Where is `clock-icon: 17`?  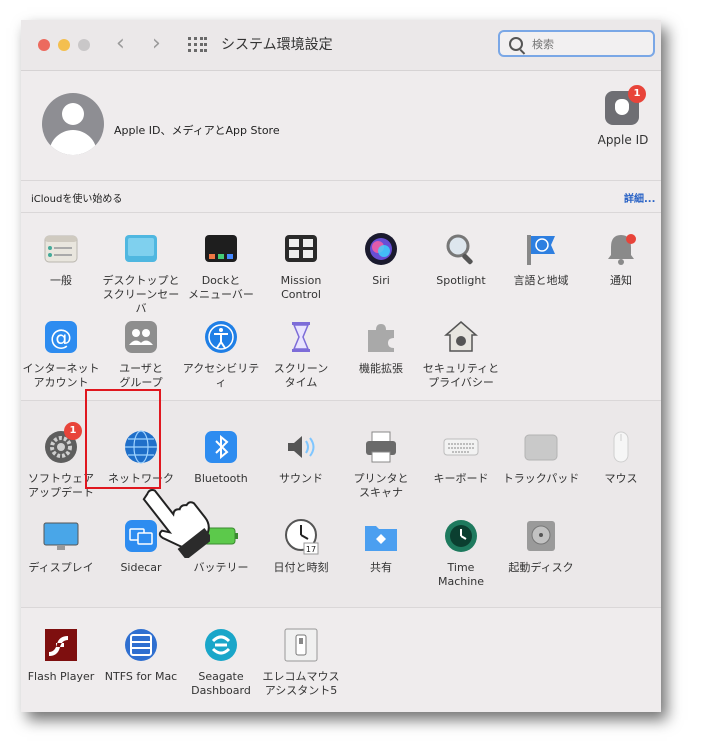 clock-icon: 17 is located at coordinates (301, 536).